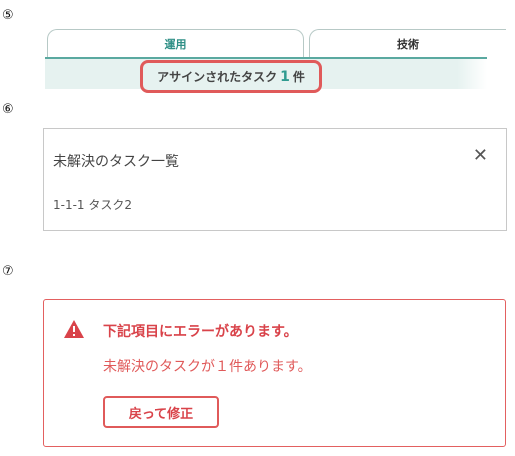  I want to click on tab-technical: 技術, so click(407, 43).